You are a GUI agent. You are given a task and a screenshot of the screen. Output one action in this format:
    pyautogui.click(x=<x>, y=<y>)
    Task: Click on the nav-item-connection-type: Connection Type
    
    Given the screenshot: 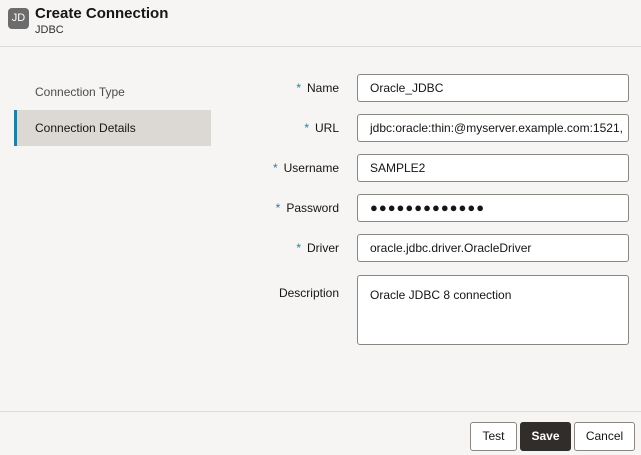 What is the action you would take?
    pyautogui.click(x=112, y=92)
    